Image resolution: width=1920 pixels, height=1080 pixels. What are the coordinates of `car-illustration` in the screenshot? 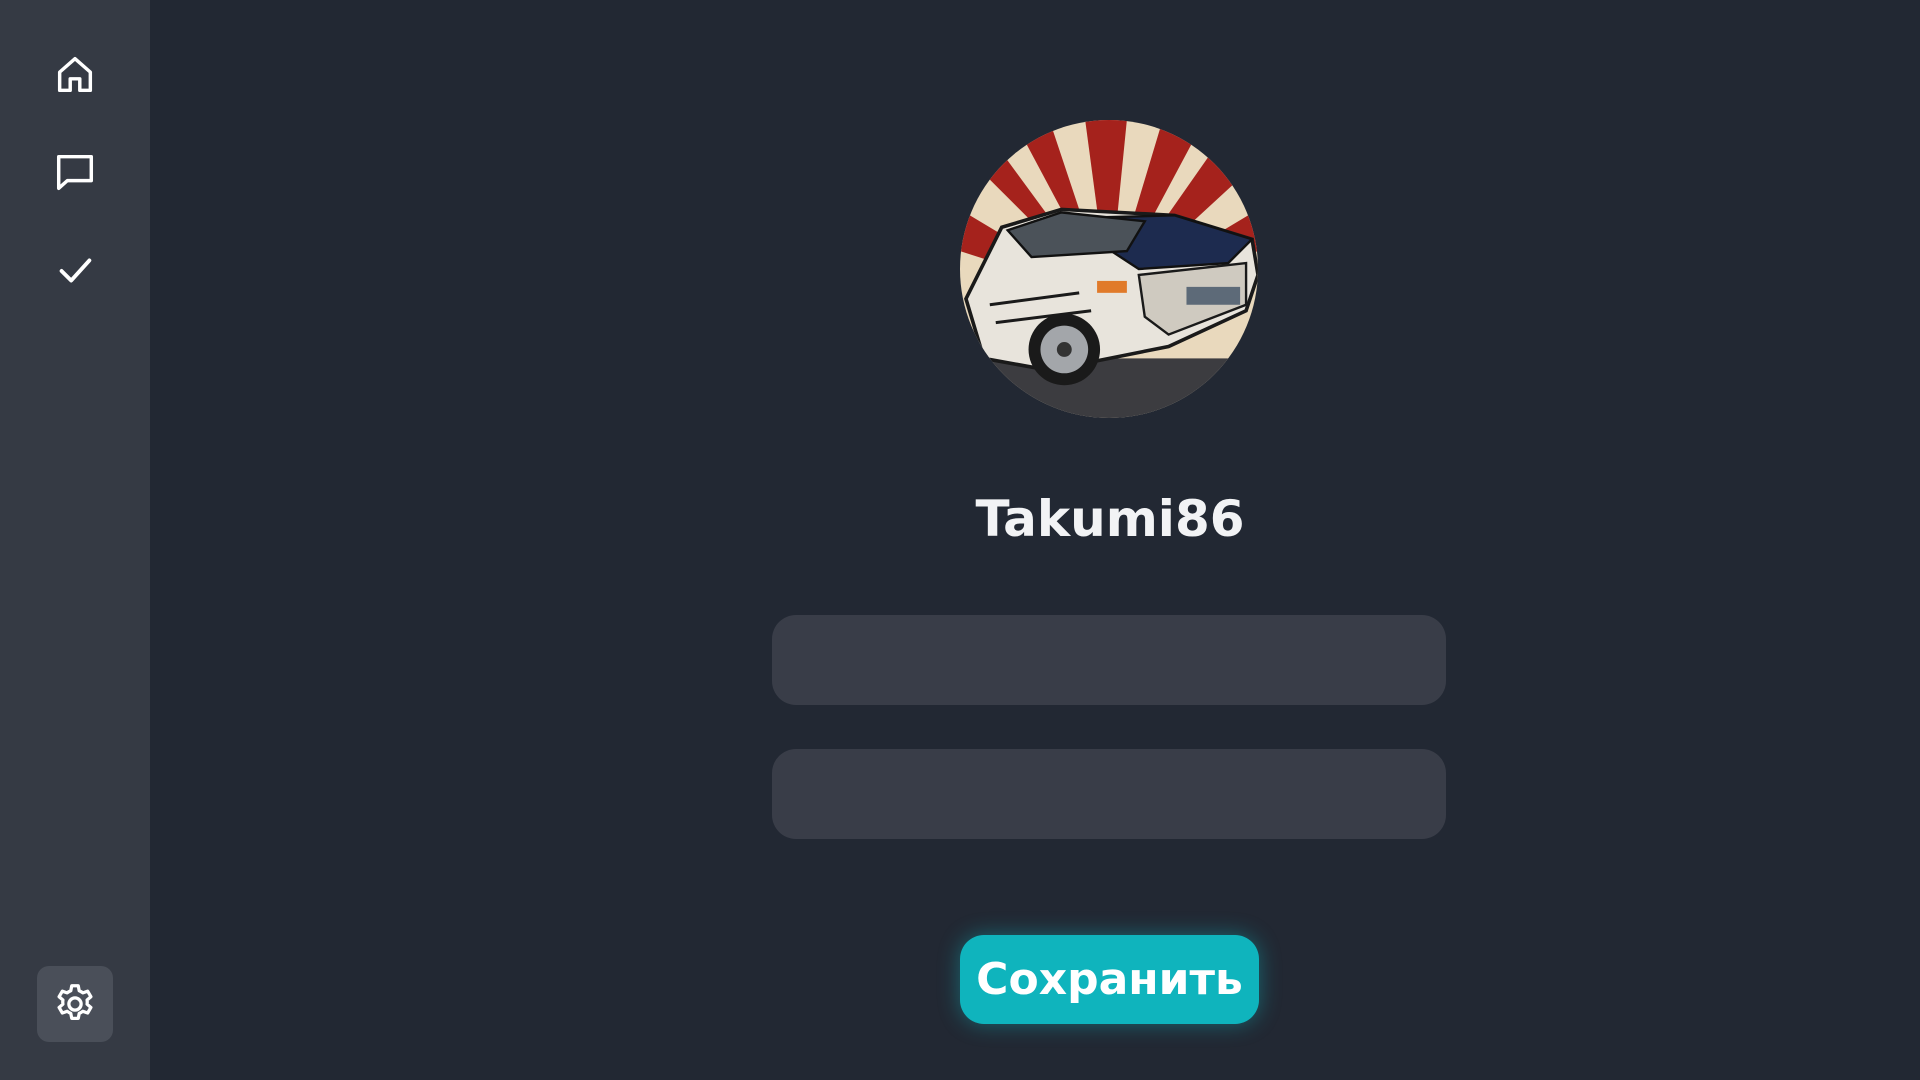 It's located at (1109, 269).